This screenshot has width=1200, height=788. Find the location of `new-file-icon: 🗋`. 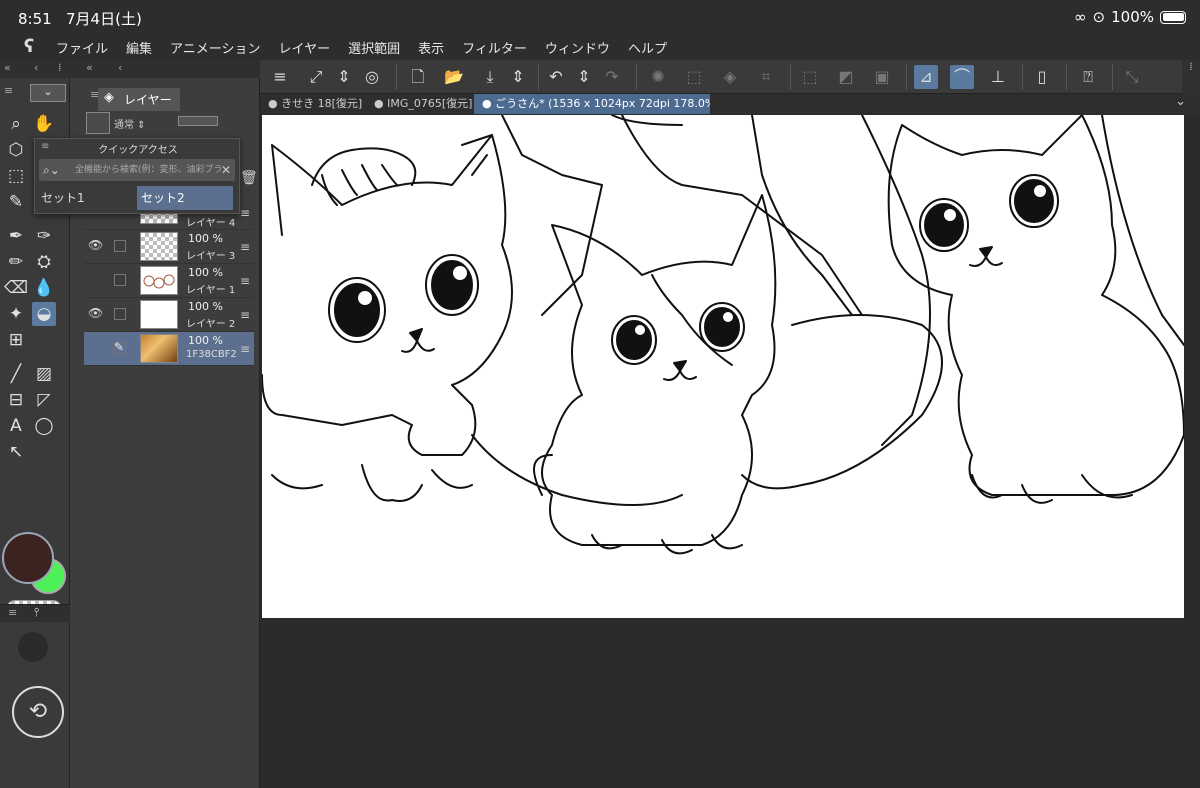

new-file-icon: 🗋 is located at coordinates (418, 77).